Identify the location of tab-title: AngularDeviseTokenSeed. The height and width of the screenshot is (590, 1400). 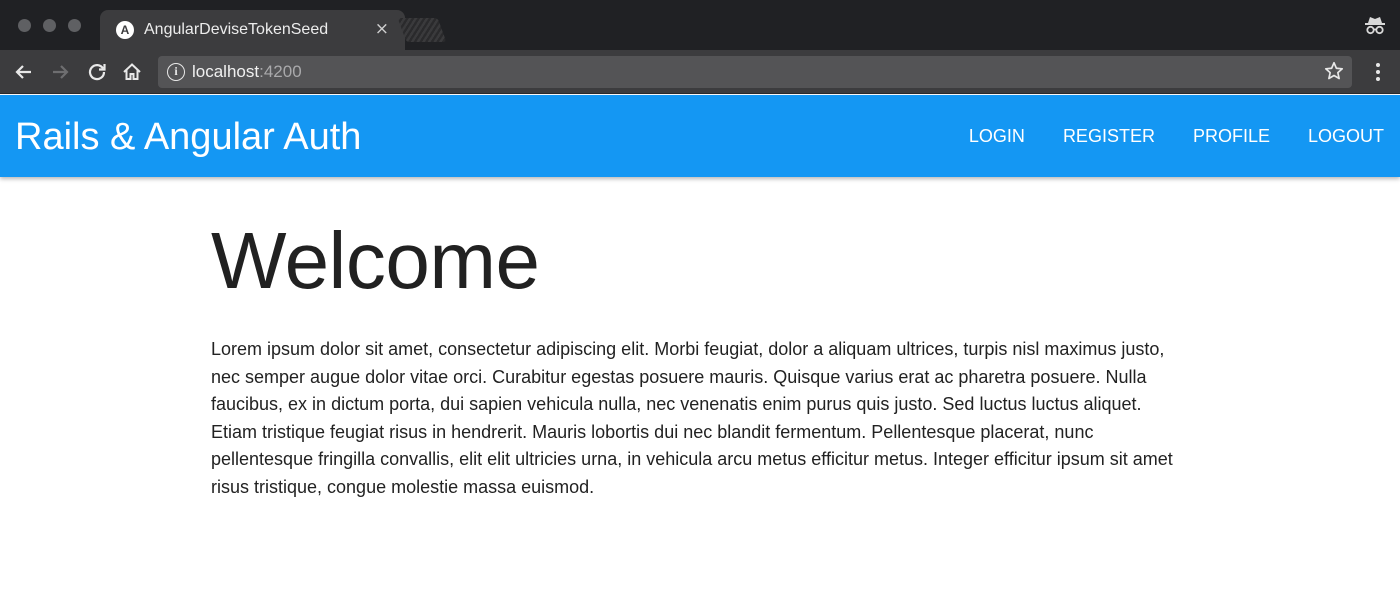
(236, 29).